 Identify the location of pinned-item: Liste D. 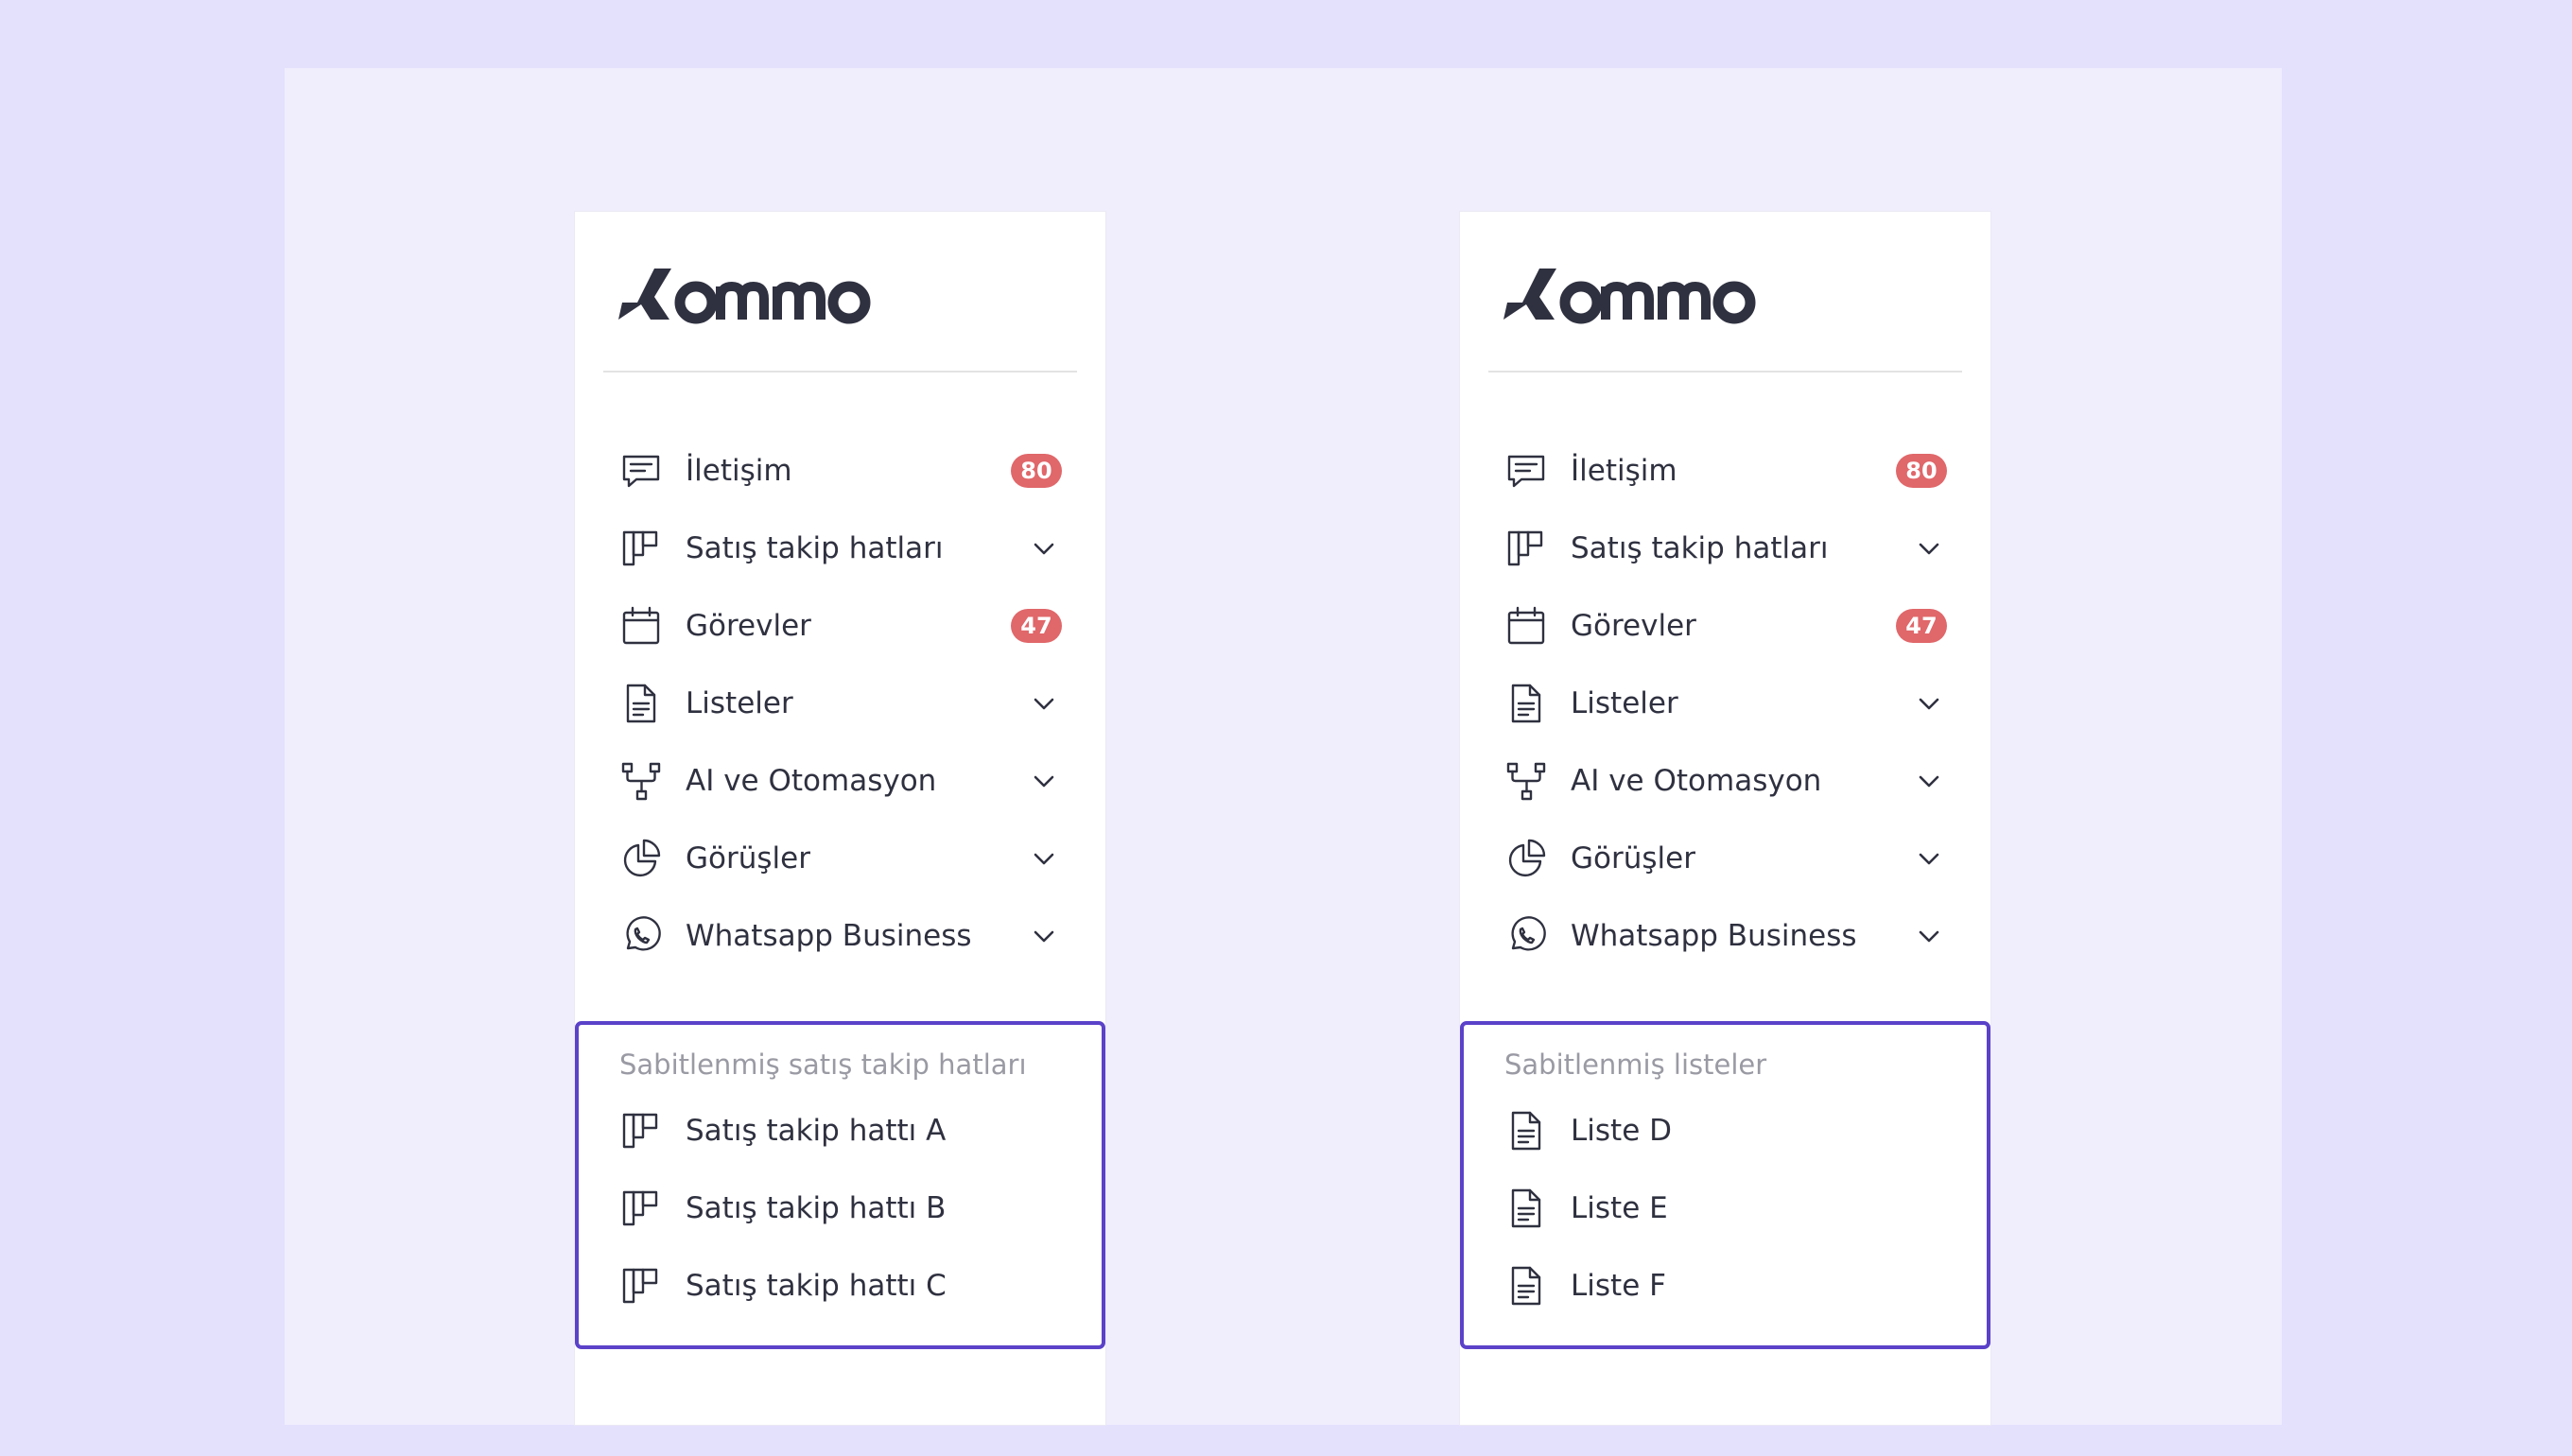
(1725, 1131).